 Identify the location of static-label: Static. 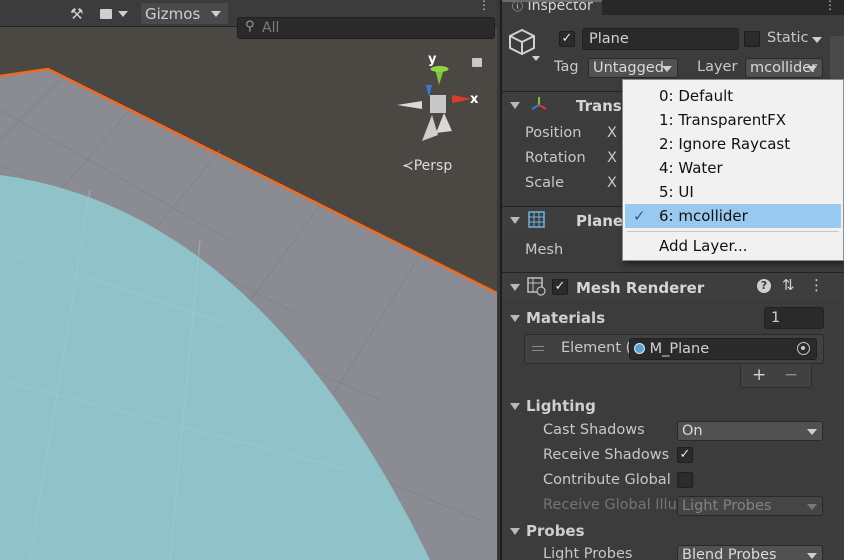
(787, 38).